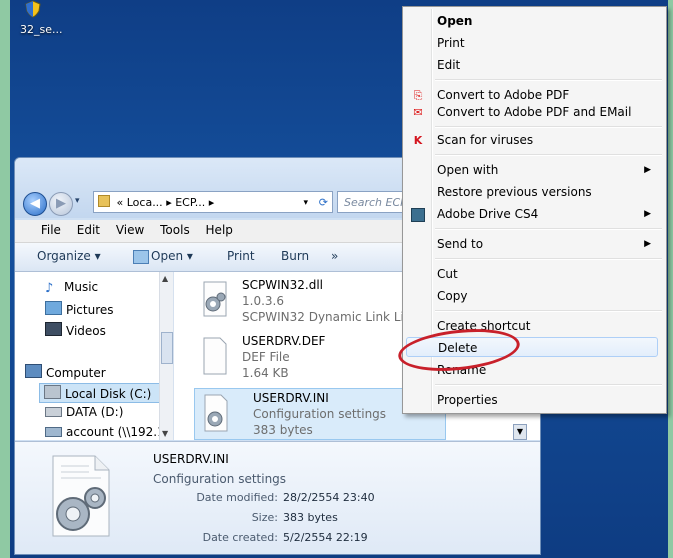 Image resolution: width=673 pixels, height=558 pixels. I want to click on nav-item-data-drive: DATA (D:), so click(84, 412).